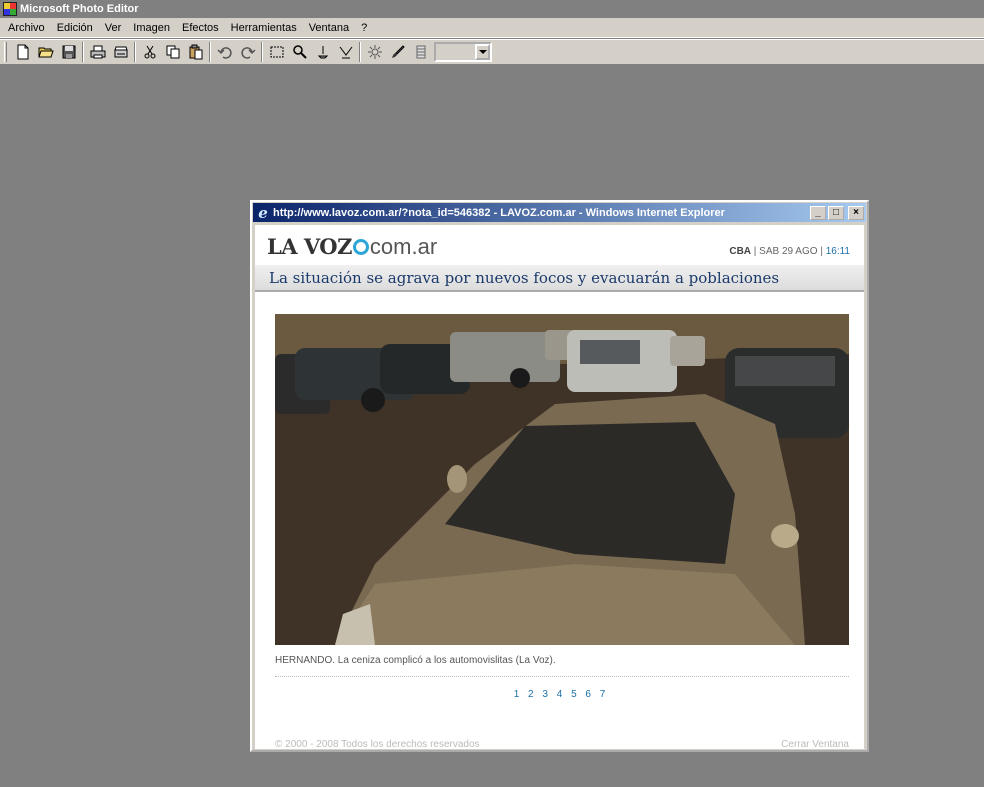 This screenshot has height=787, width=984. I want to click on new-button, so click(22, 52).